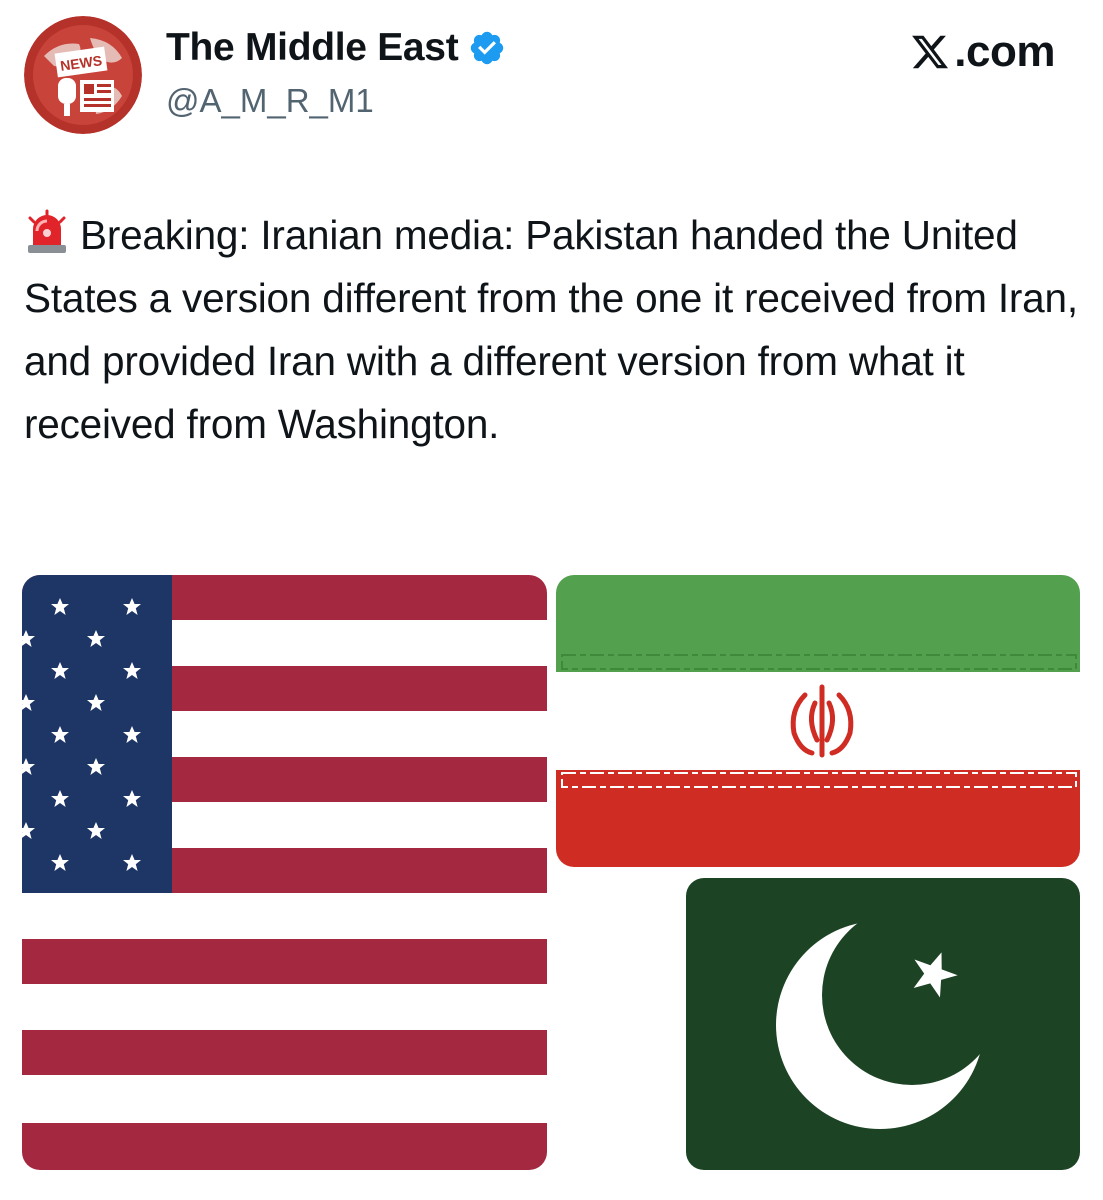 This screenshot has width=1103, height=1200. Describe the element at coordinates (270, 101) in the screenshot. I see `author-handle: @A_M_R_M1` at that location.